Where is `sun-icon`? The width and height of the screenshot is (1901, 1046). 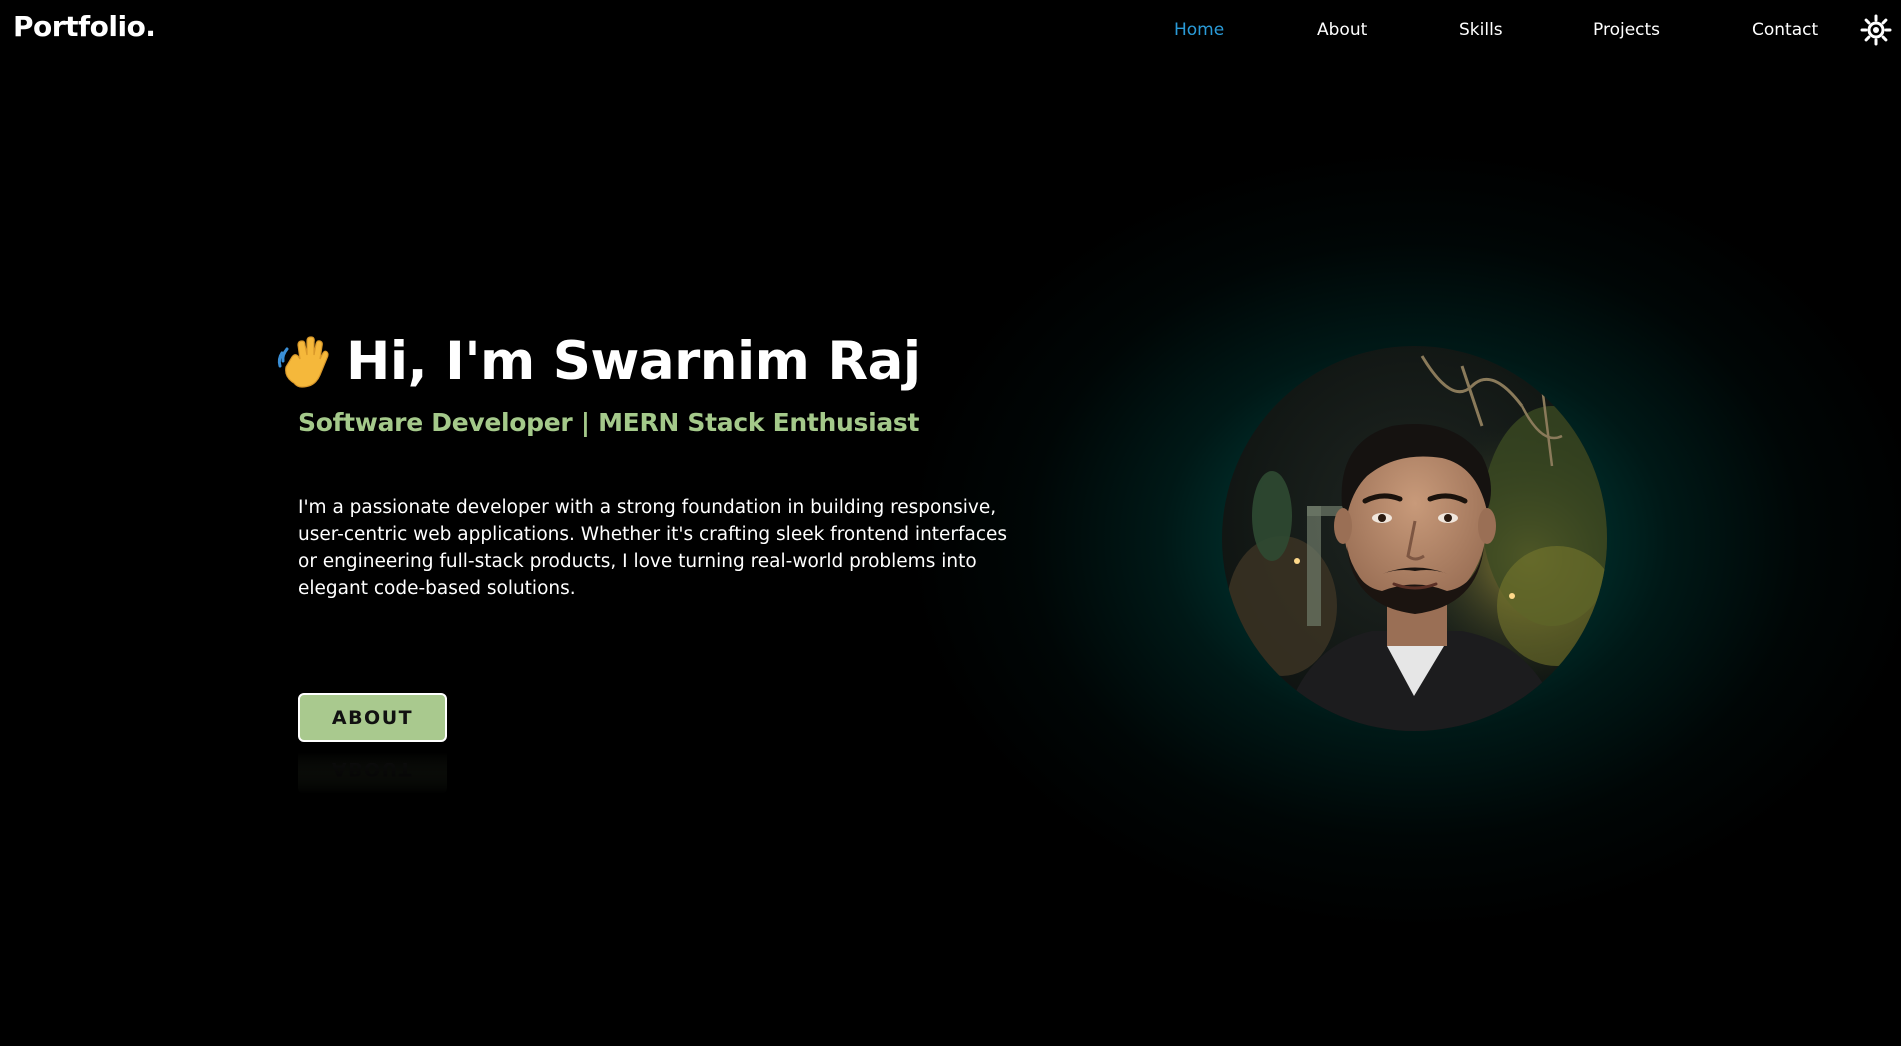
sun-icon is located at coordinates (1876, 30).